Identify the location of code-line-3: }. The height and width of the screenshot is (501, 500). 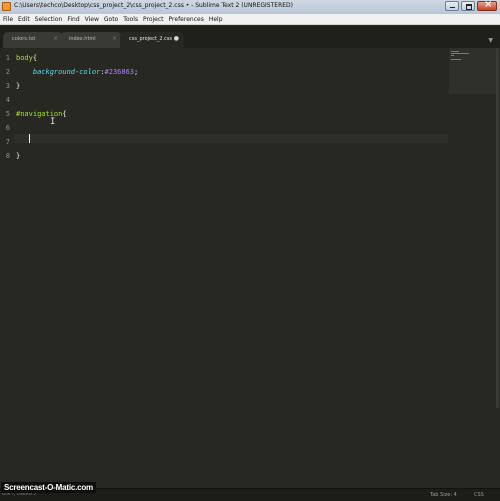
(18, 86).